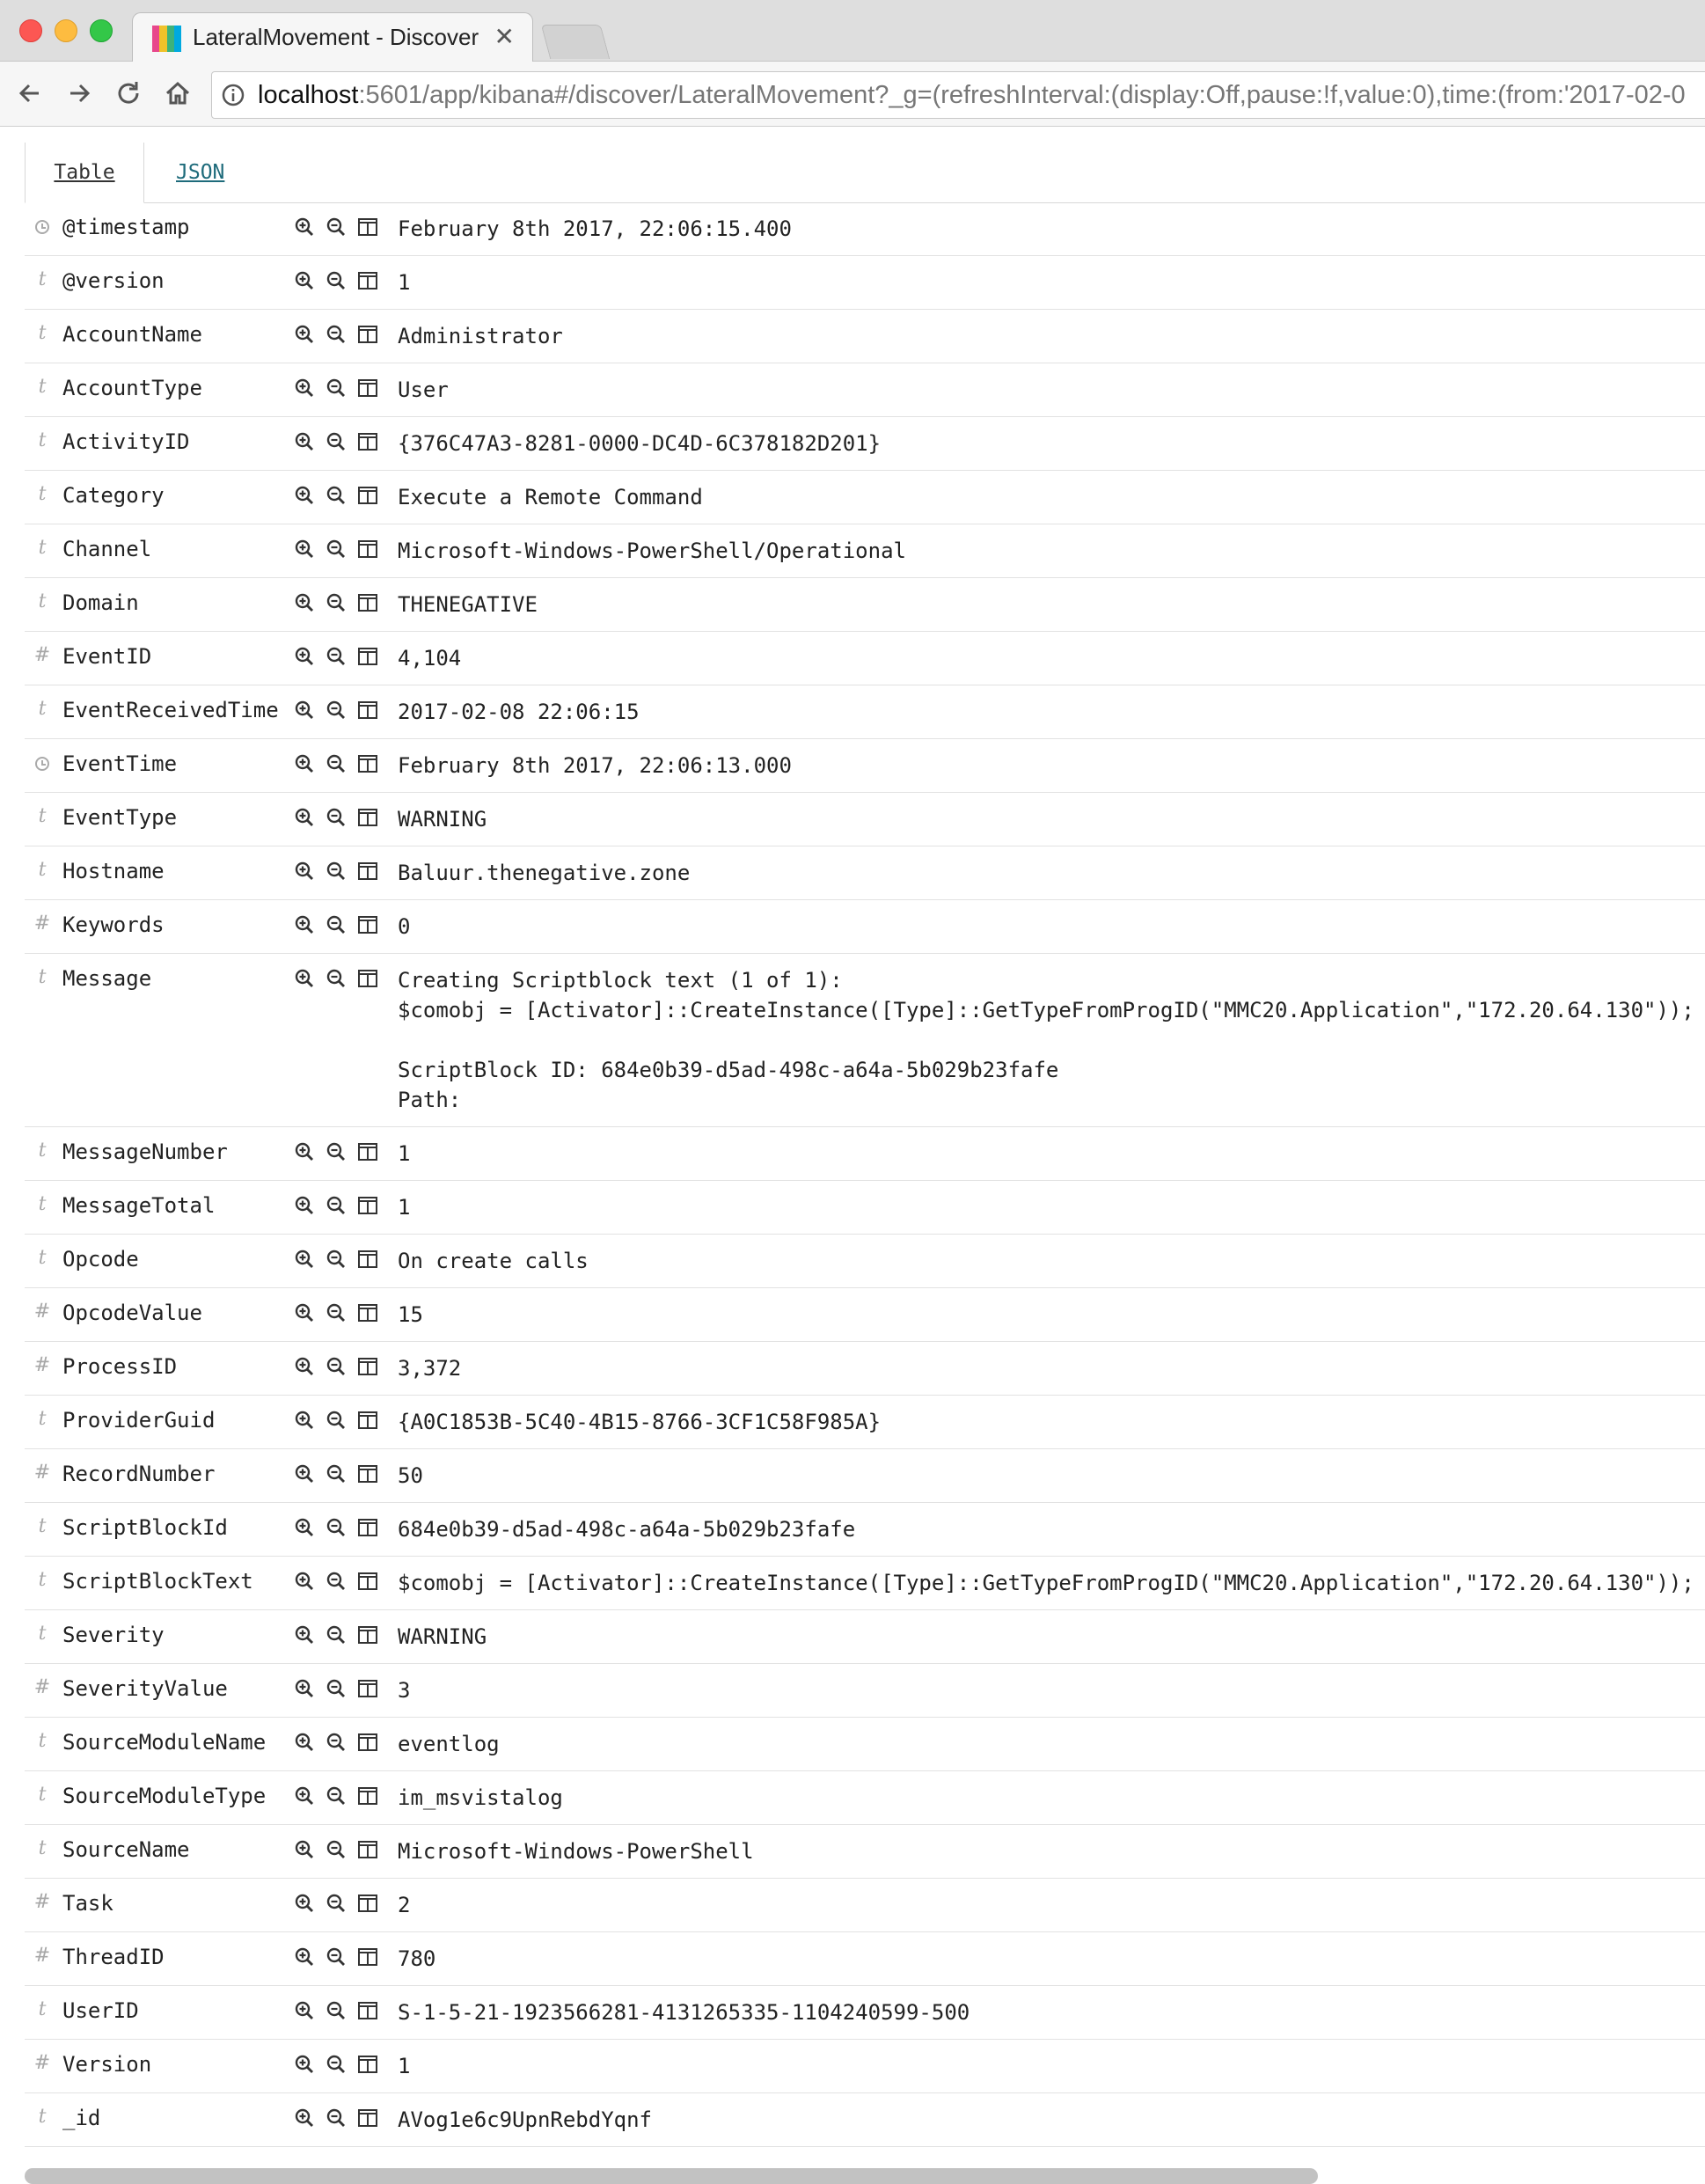 The height and width of the screenshot is (2184, 1705). What do you see at coordinates (66, 30) in the screenshot?
I see `minimize-window-button` at bounding box center [66, 30].